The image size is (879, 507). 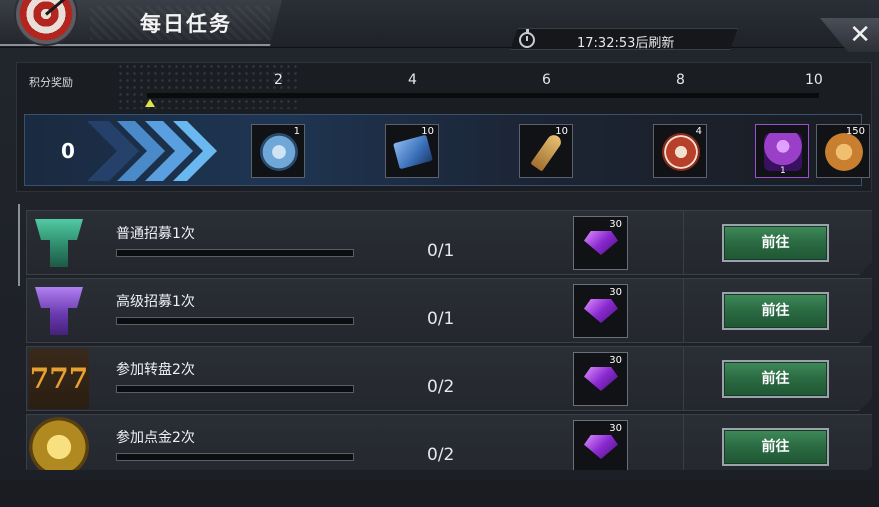 I want to click on task-row: 普通招募1次 0/1 30 前往, so click(x=449, y=242).